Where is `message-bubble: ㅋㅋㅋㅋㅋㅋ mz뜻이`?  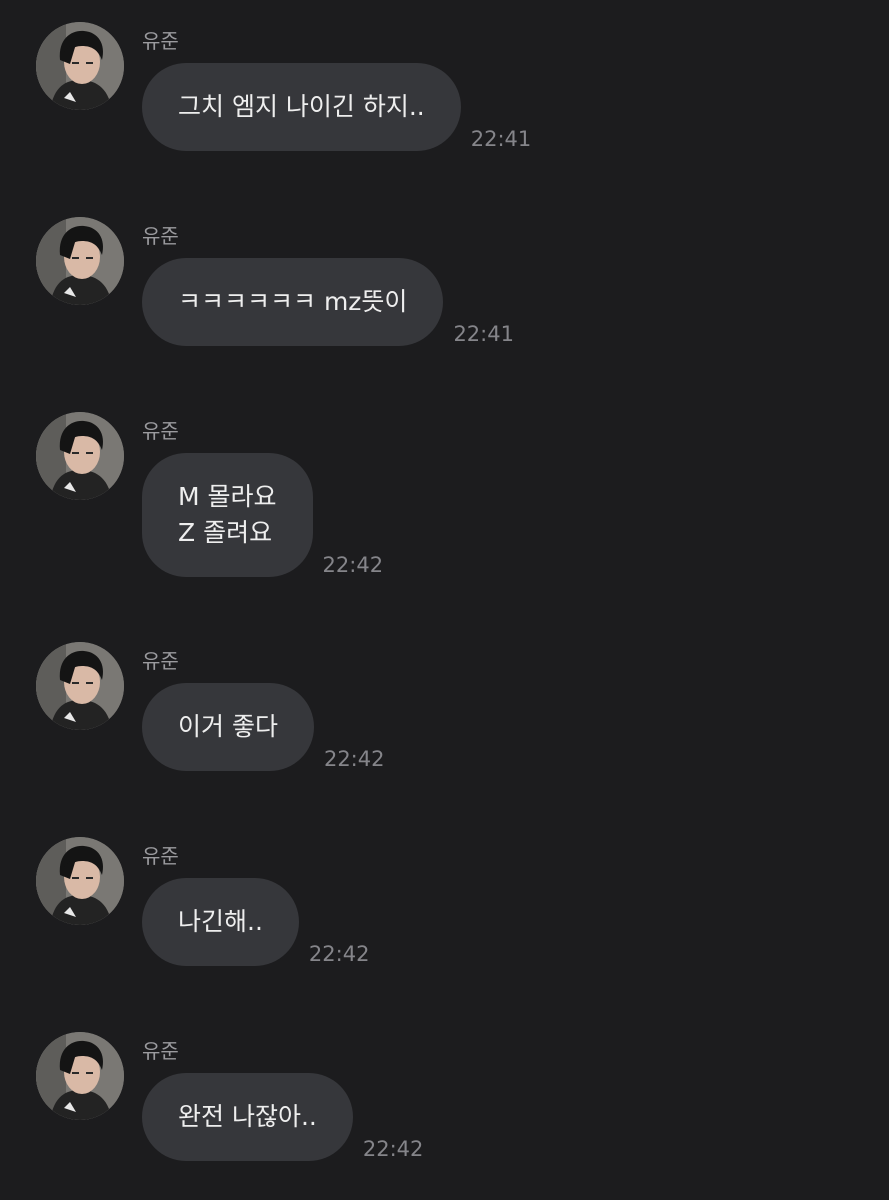 message-bubble: ㅋㅋㅋㅋㅋㅋ mz뜻이 is located at coordinates (293, 302).